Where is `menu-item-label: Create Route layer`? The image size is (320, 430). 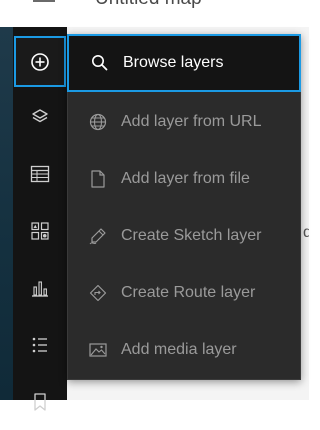
menu-item-label: Create Route layer is located at coordinates (188, 292).